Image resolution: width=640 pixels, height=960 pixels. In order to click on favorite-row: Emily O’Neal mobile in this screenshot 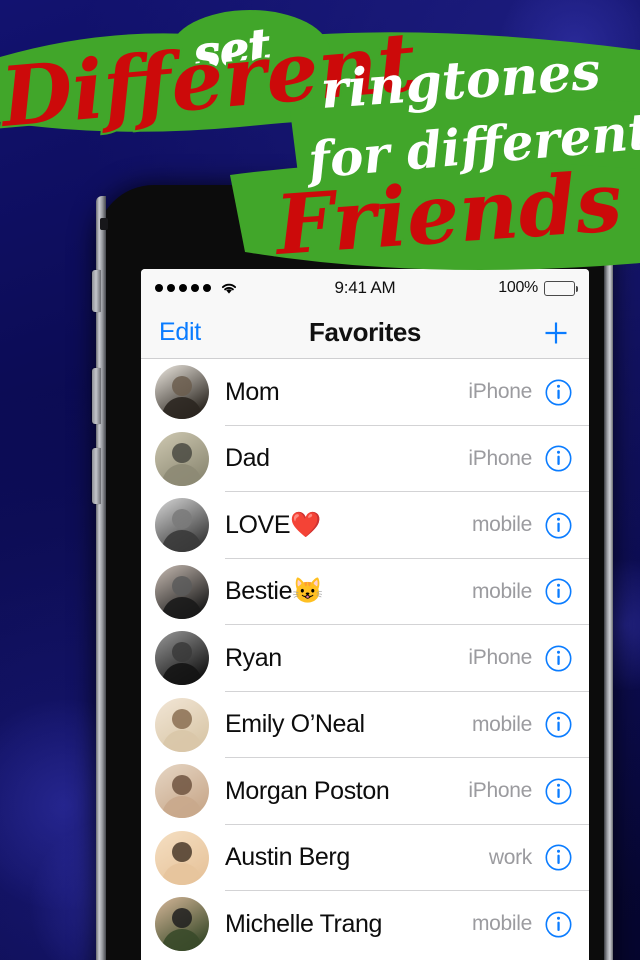, I will do `click(365, 724)`.